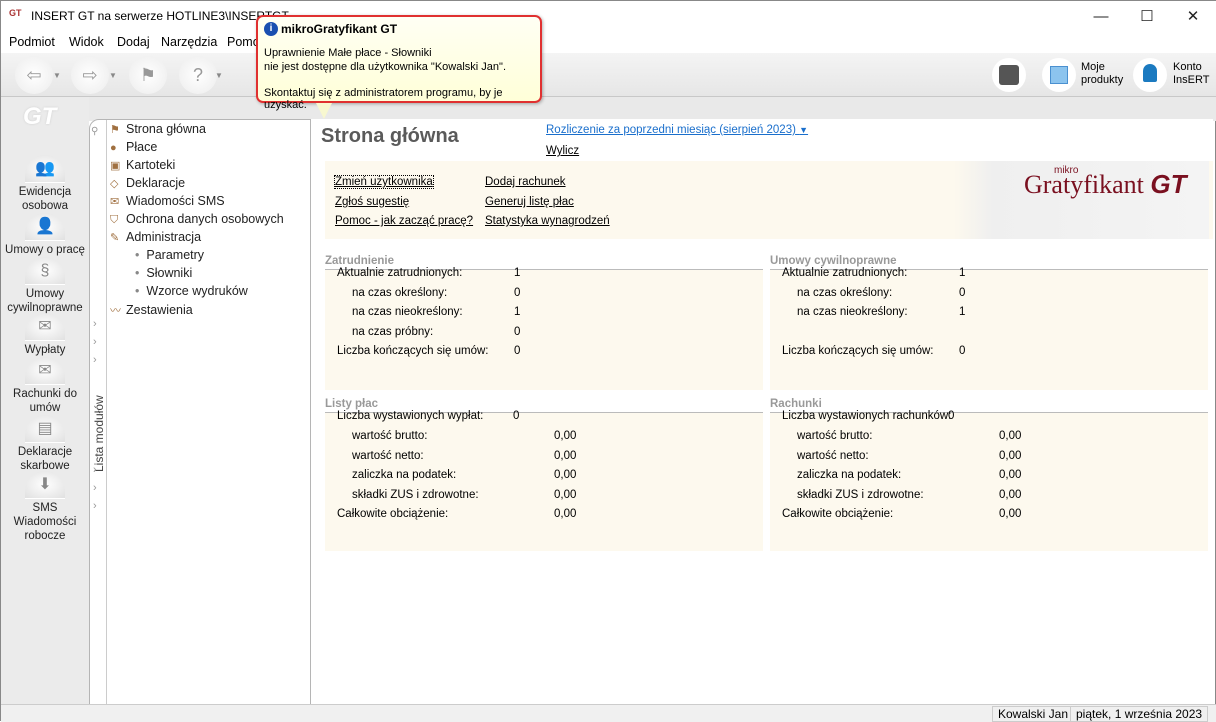  I want to click on sidebar-item-rachunki: ✉ Rachunki do umów, so click(45, 386).